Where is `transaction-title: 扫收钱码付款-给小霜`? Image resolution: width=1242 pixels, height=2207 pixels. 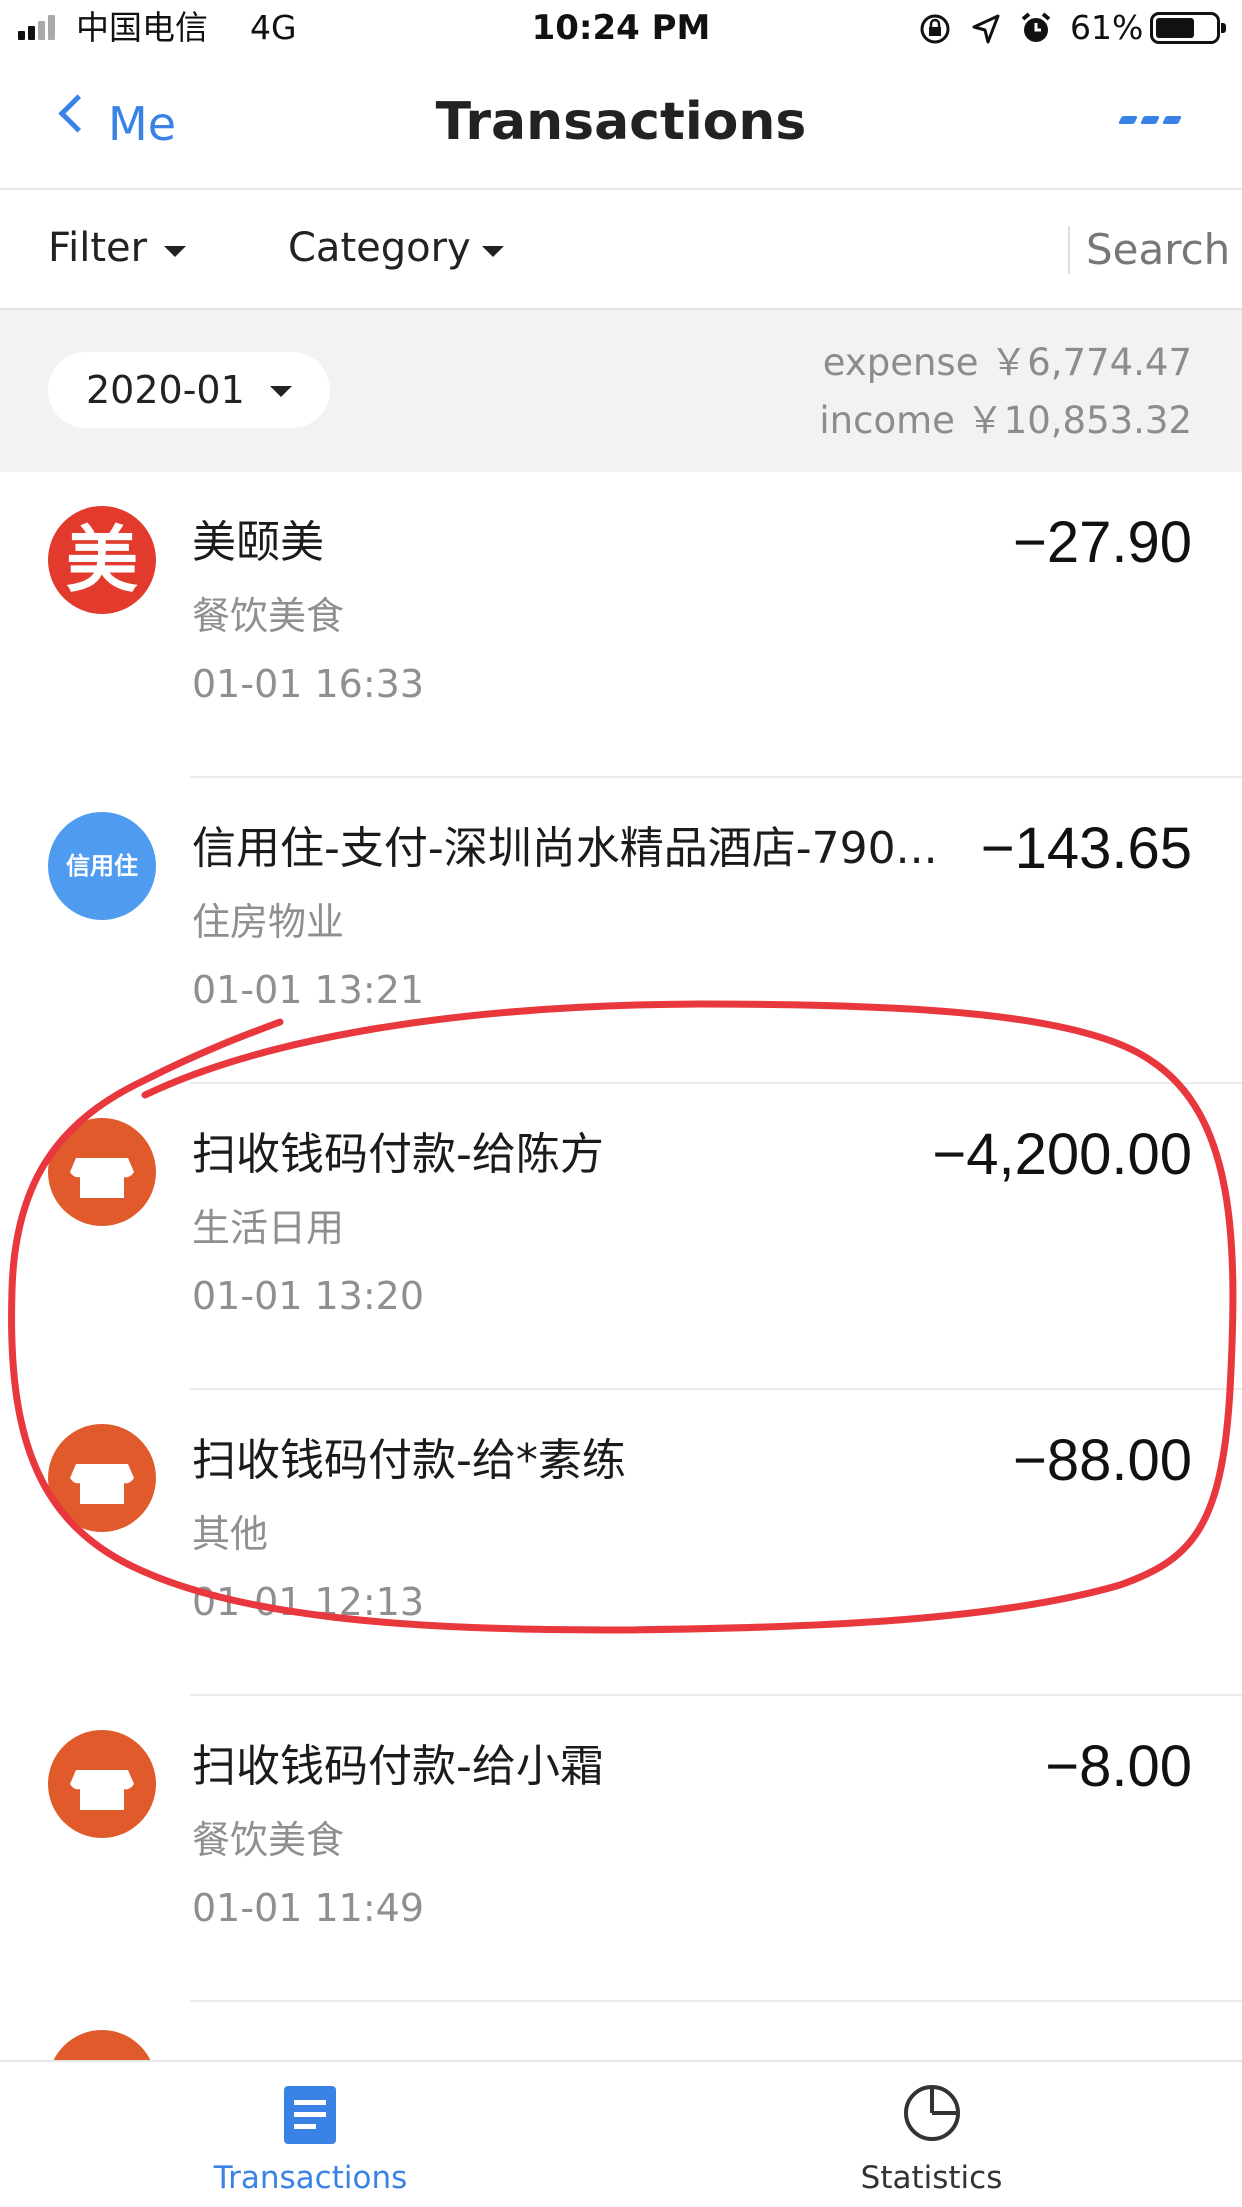
transaction-title: 扫收钱码付款-给小霜 is located at coordinates (398, 1766).